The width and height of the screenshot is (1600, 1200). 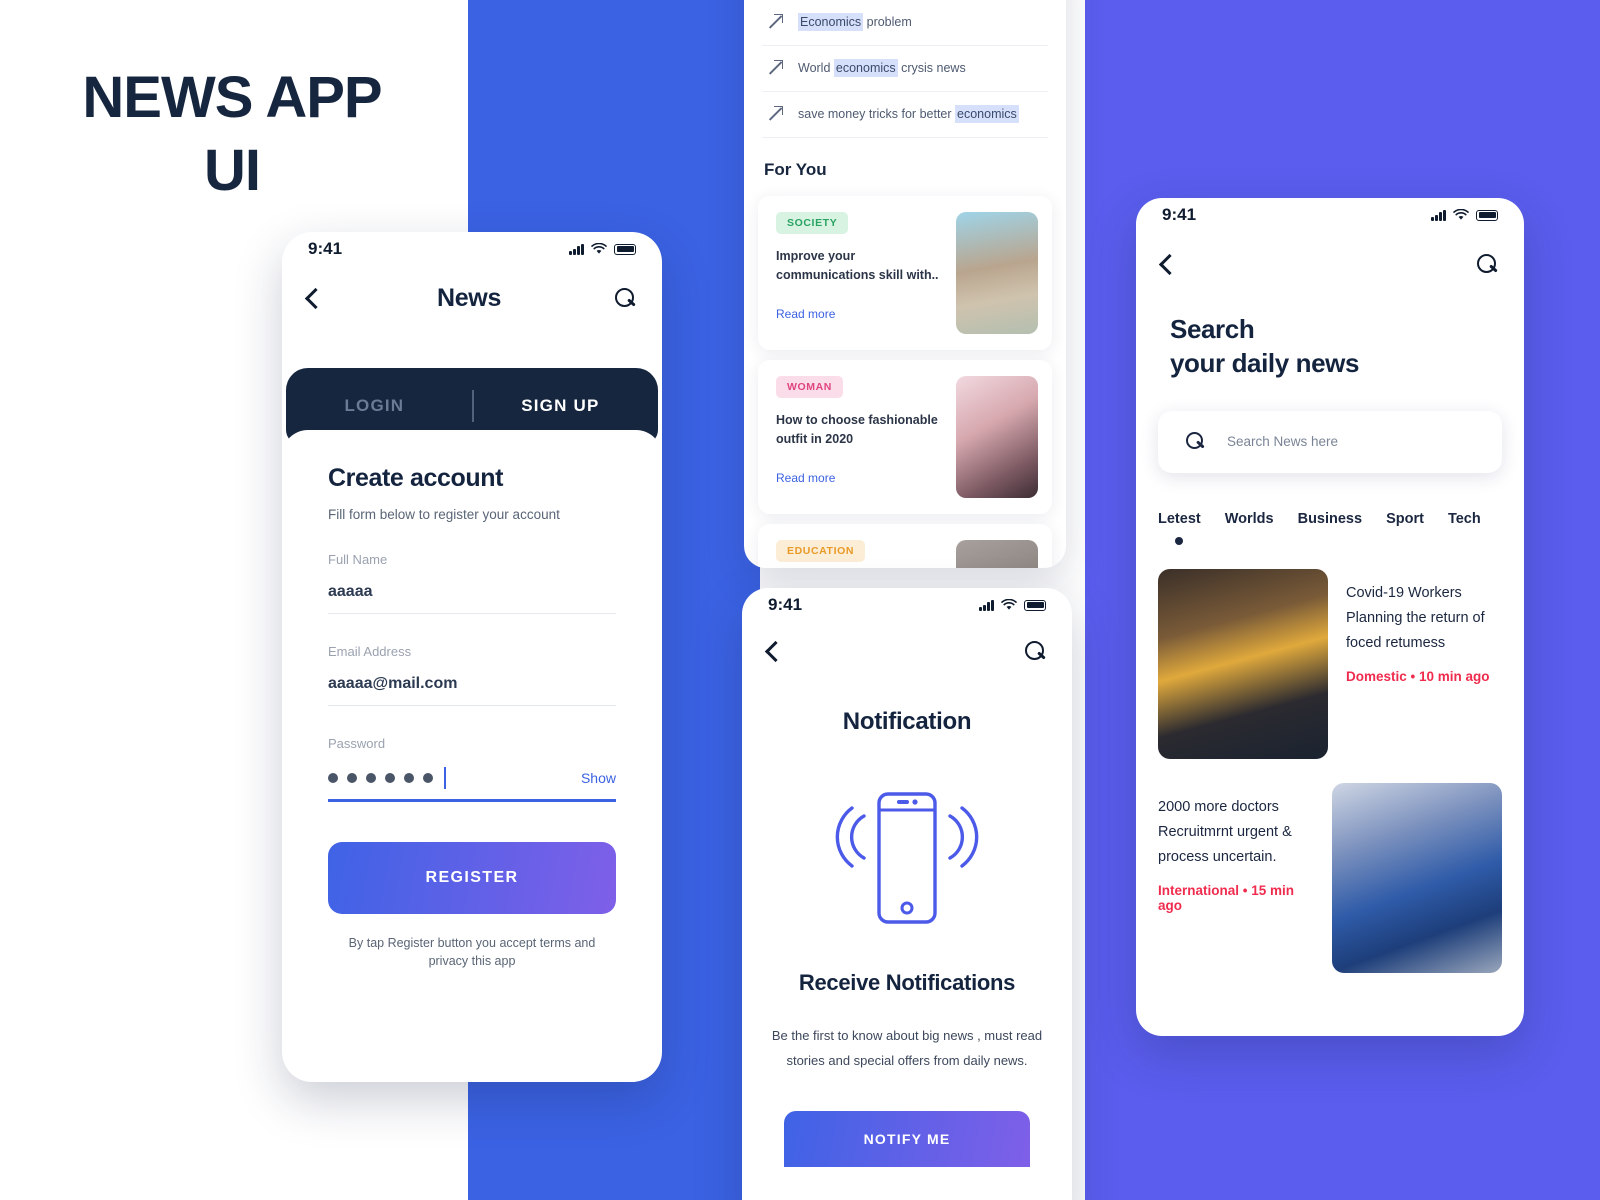 What do you see at coordinates (1179, 540) in the screenshot?
I see `active-tab-indicator` at bounding box center [1179, 540].